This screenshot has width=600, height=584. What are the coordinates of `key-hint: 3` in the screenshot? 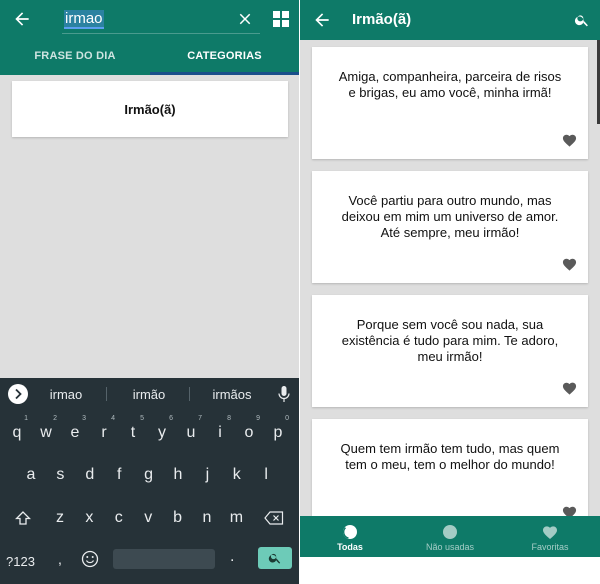 It's located at (84, 418).